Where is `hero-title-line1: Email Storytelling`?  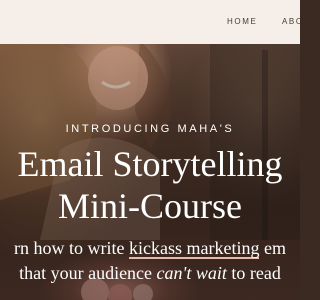 hero-title-line1: Email Storytelling is located at coordinates (150, 164).